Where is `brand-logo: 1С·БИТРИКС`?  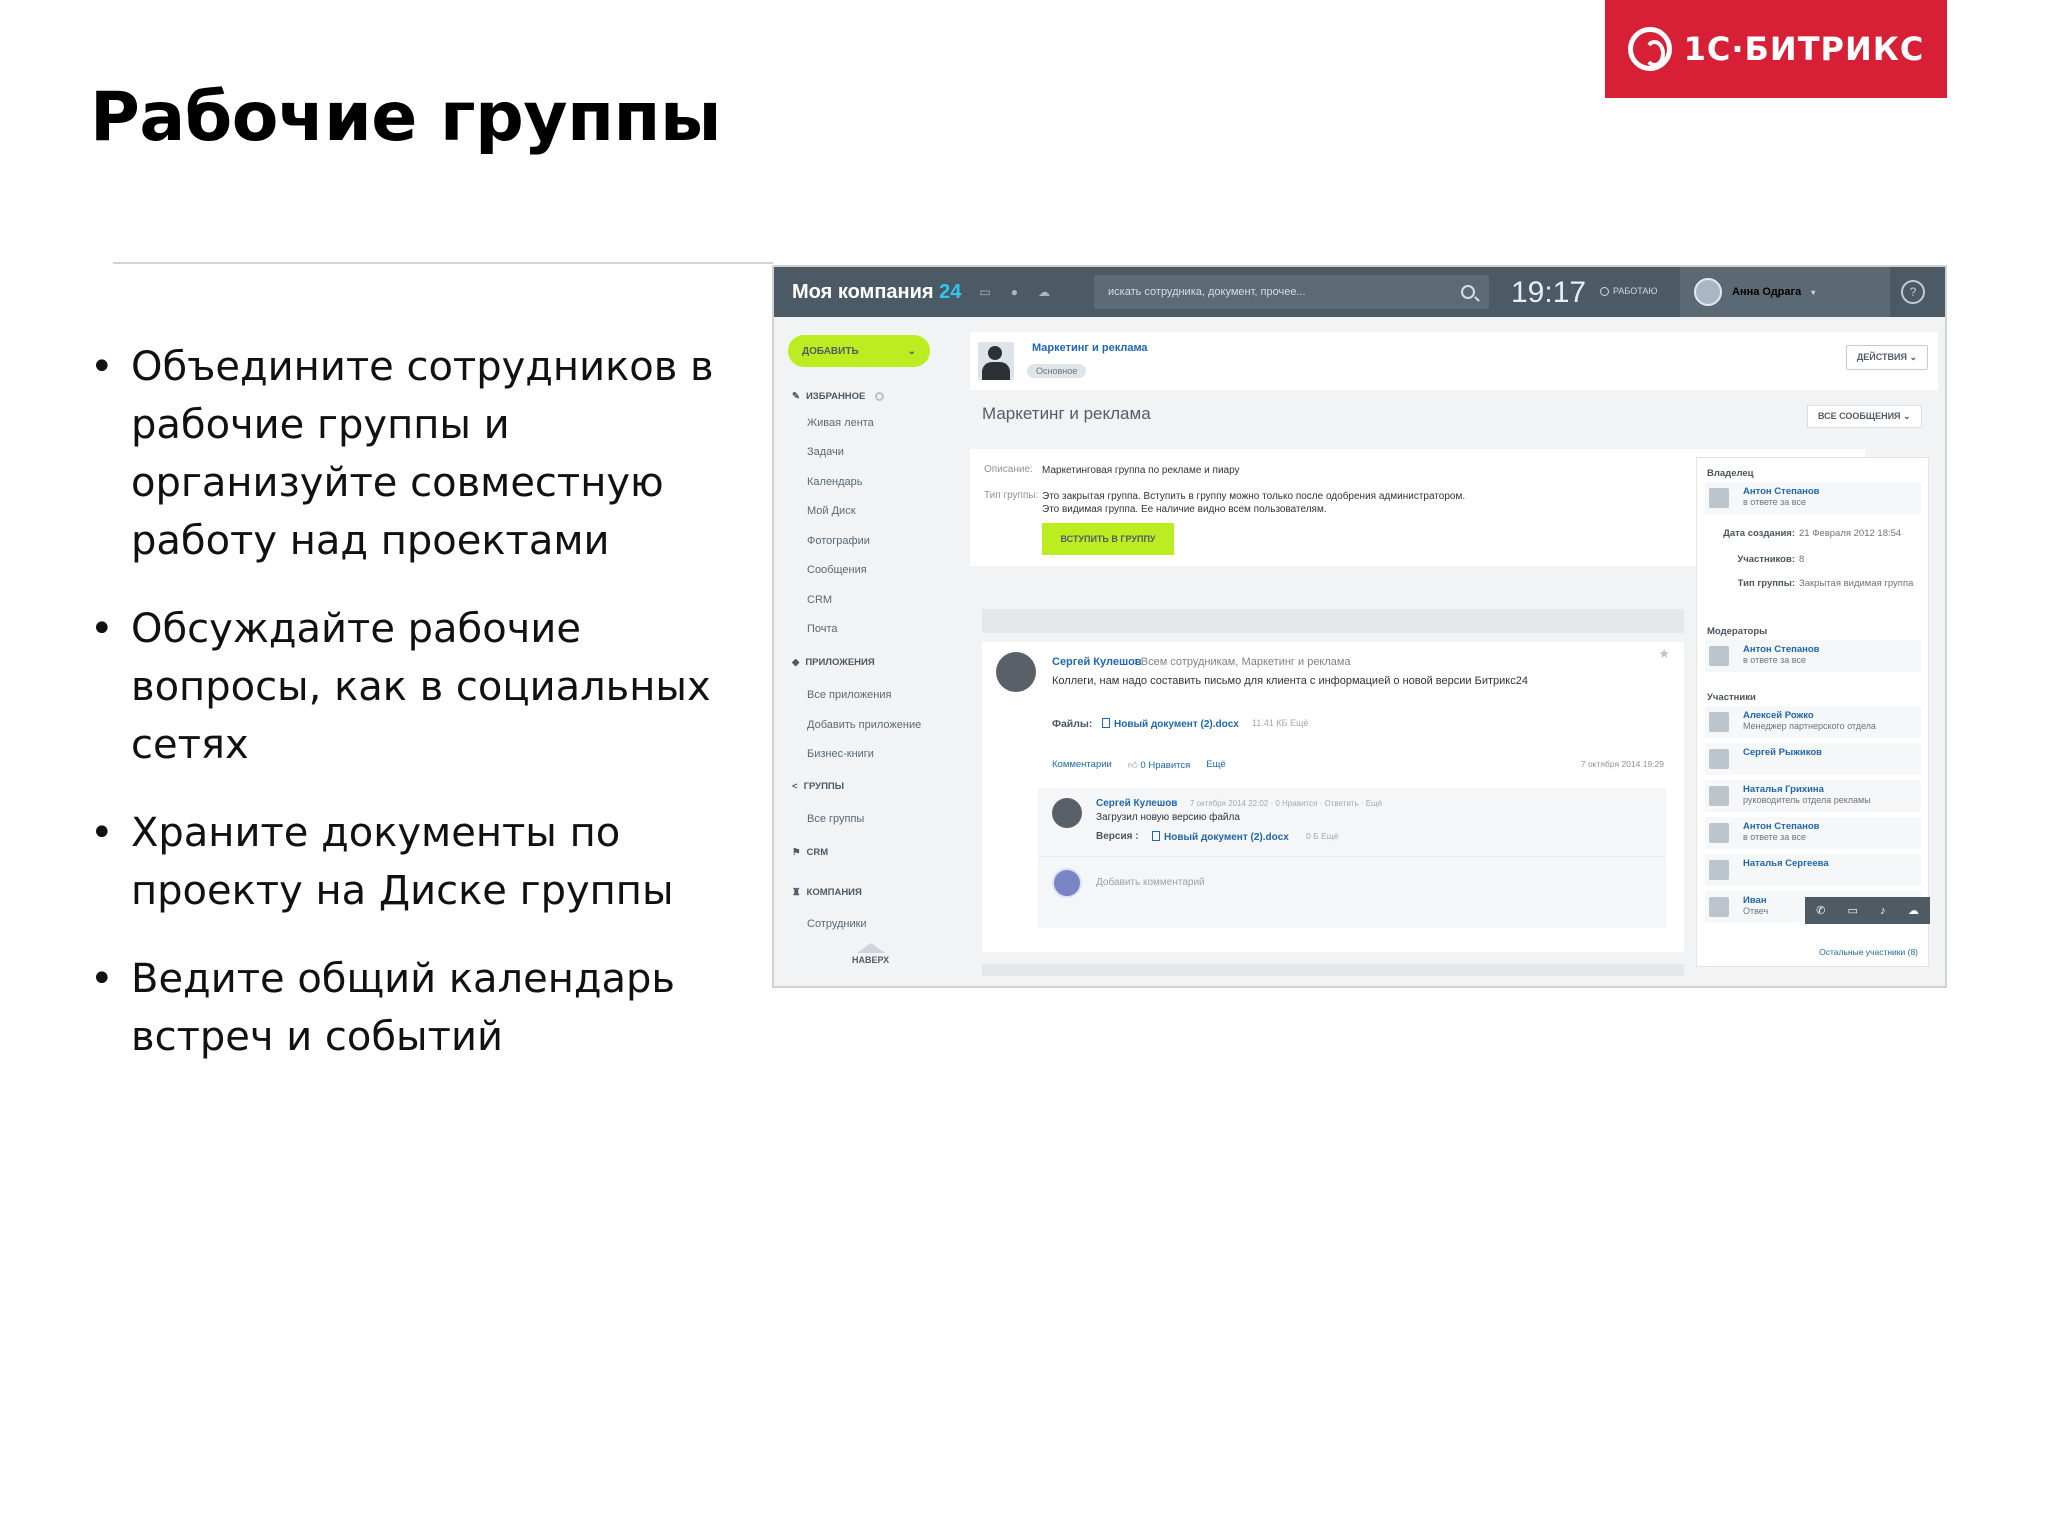
brand-logo: 1С·БИТРИКС is located at coordinates (1776, 49).